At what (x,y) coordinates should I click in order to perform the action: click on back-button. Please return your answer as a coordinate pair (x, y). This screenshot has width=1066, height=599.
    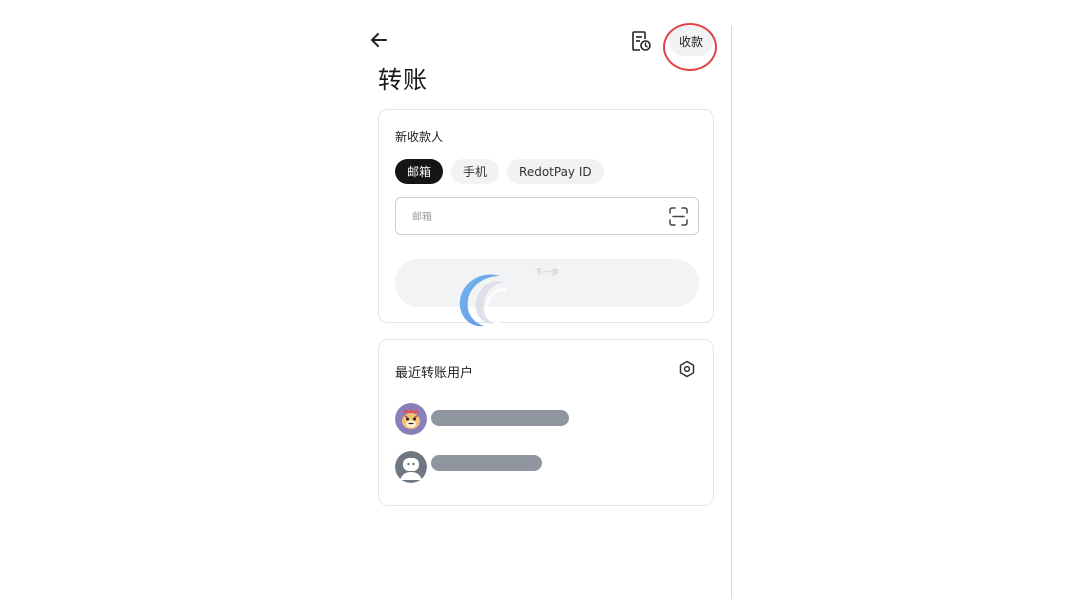
    Looking at the image, I should click on (379, 40).